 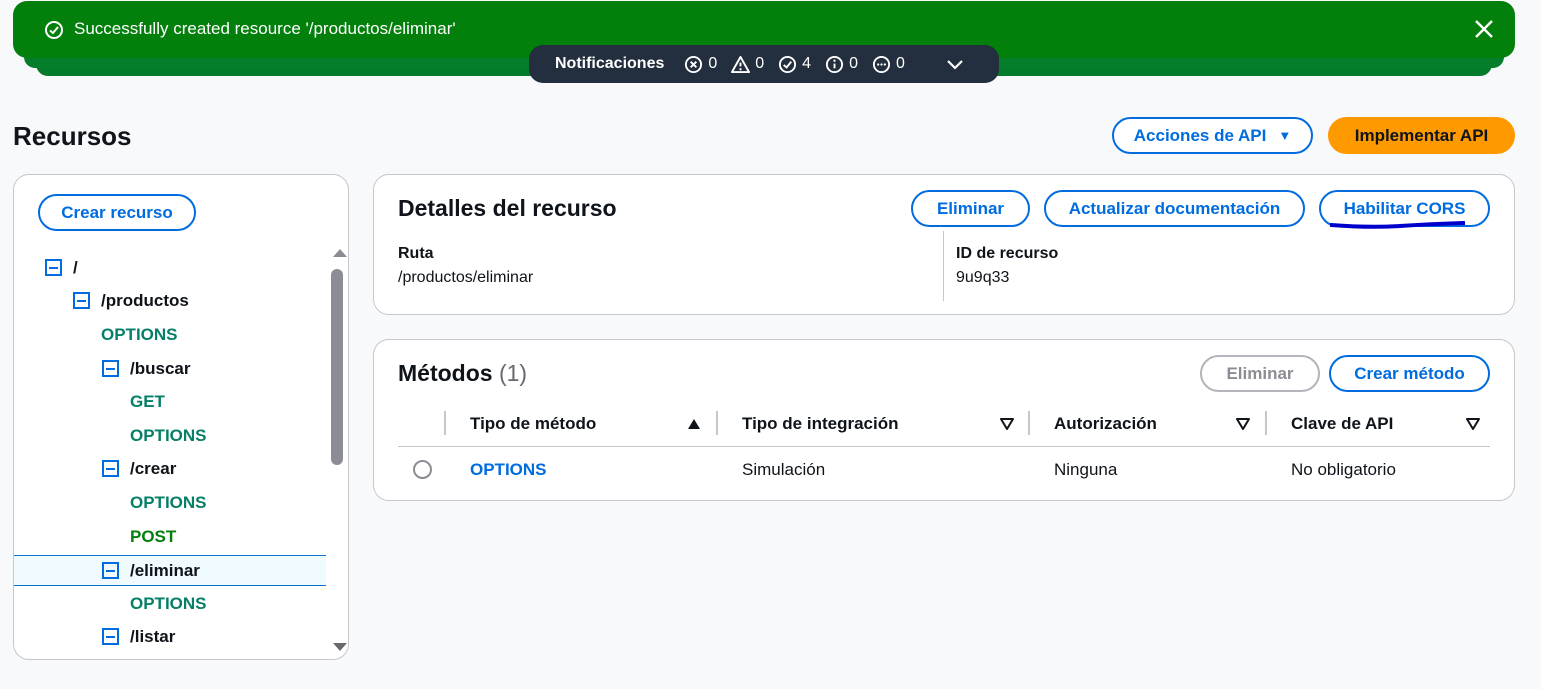 I want to click on api-actions-dropdown: Acciones de API ▼, so click(x=1212, y=135).